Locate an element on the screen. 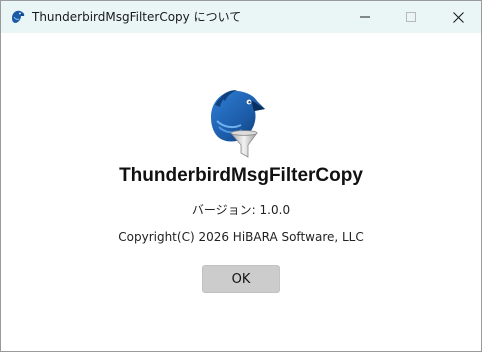  close-icon is located at coordinates (458, 17).